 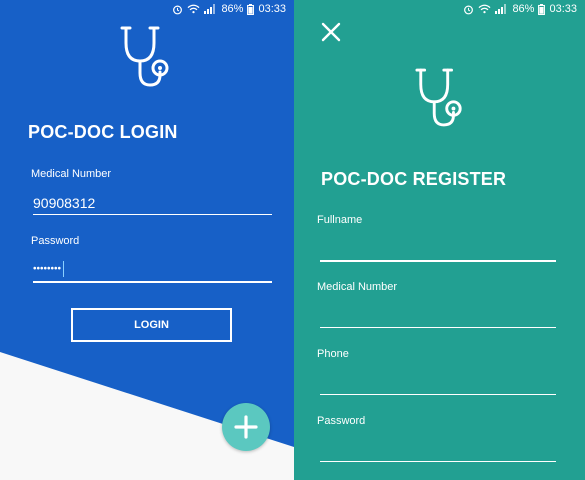 I want to click on fullname-label: Fullname, so click(x=340, y=220).